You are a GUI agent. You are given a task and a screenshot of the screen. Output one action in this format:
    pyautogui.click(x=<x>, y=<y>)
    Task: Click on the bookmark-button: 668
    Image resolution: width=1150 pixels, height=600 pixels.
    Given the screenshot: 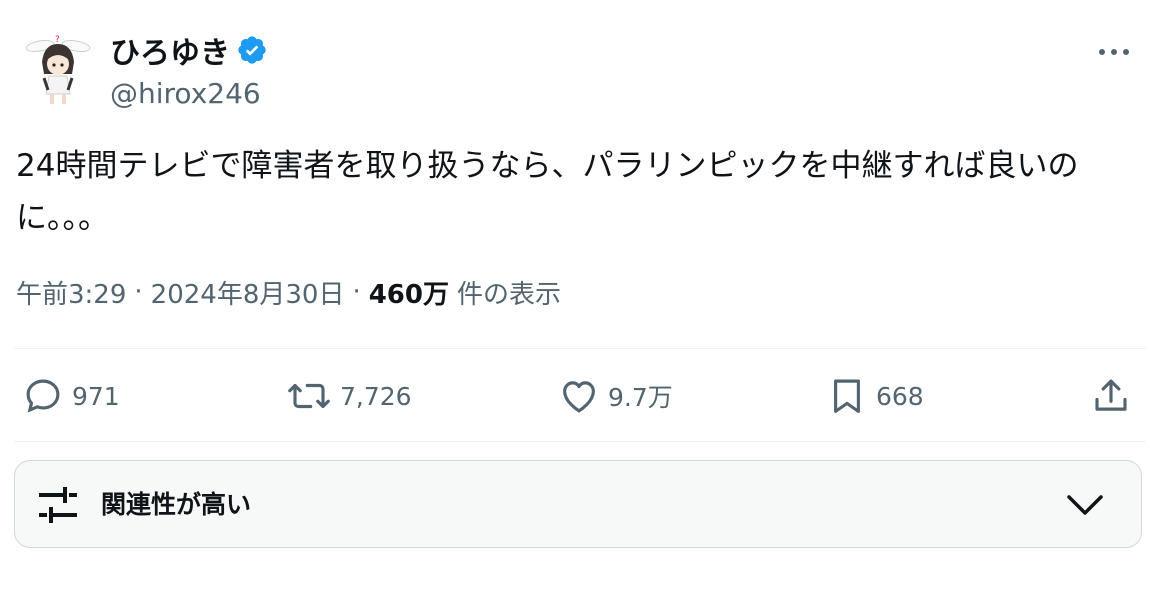 What is the action you would take?
    pyautogui.click(x=875, y=396)
    